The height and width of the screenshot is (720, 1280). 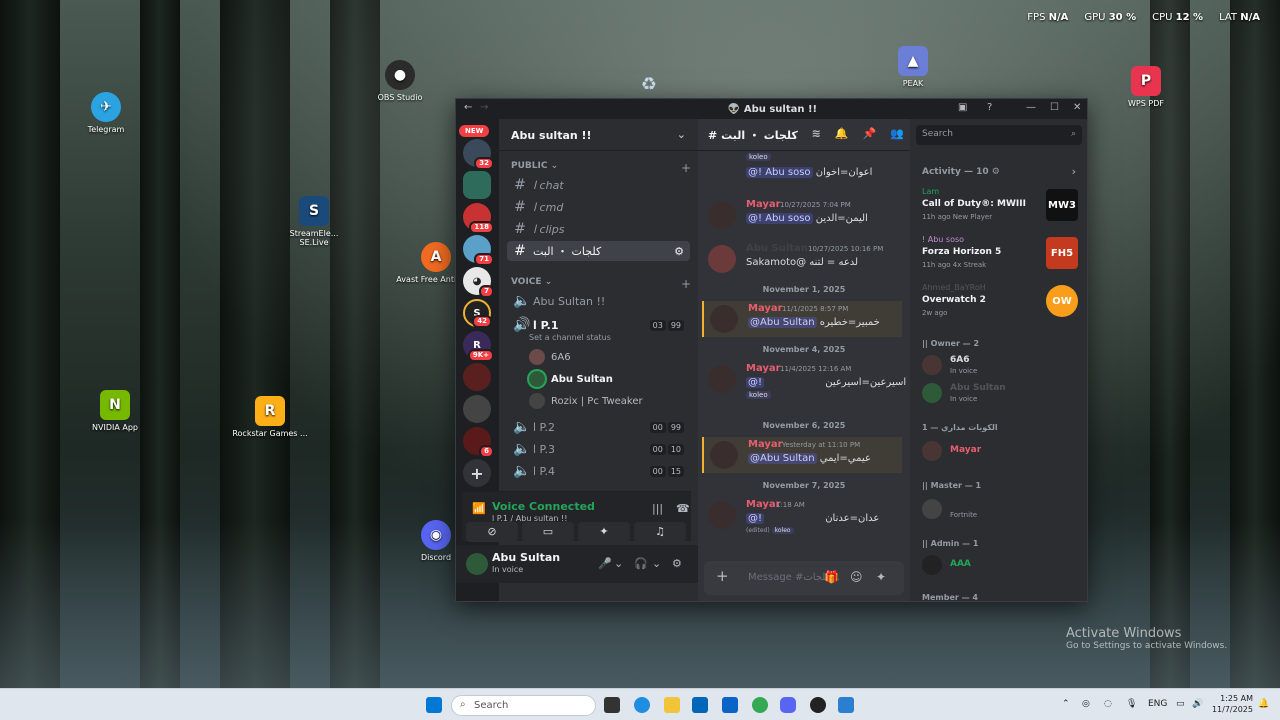 What do you see at coordinates (730, 705) in the screenshot?
I see `outlook-icon` at bounding box center [730, 705].